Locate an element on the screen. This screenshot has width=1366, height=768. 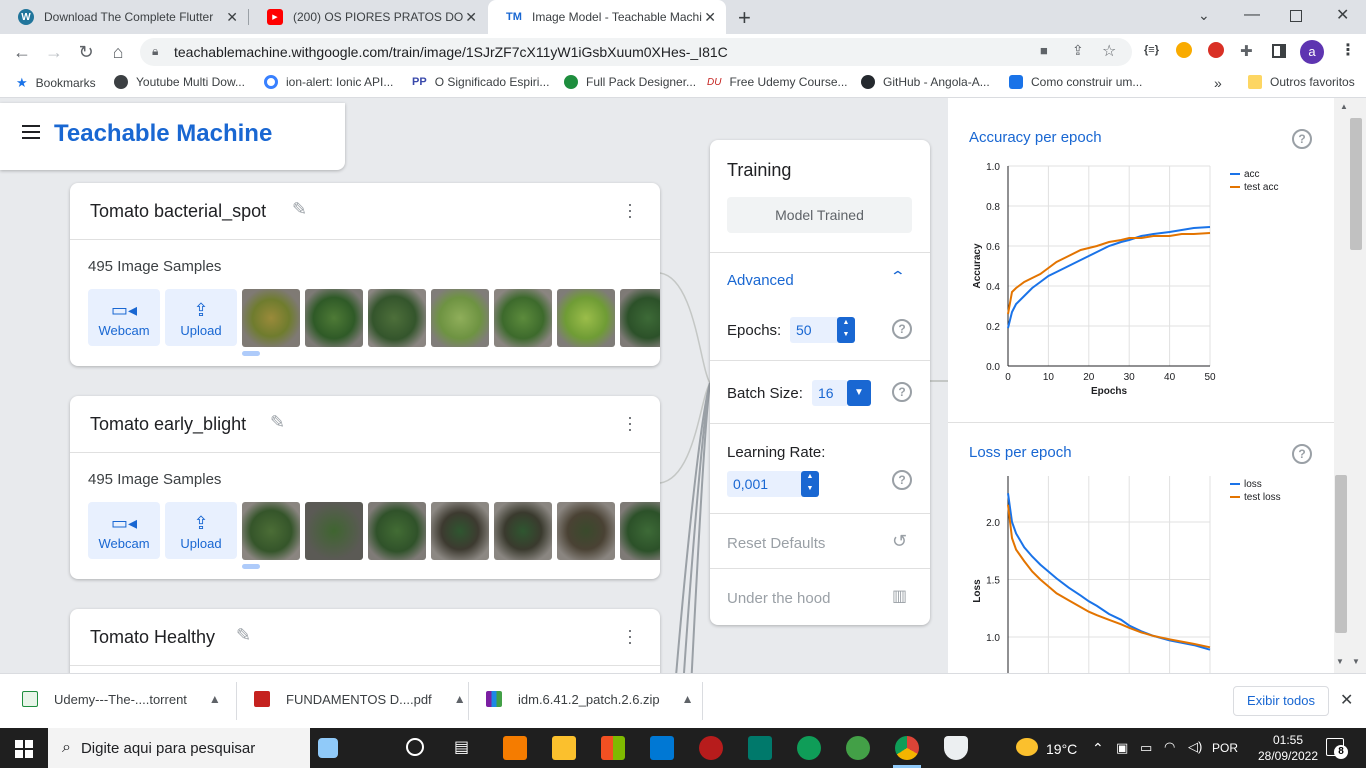
class-name: Tomato early_blight is located at coordinates (168, 424).